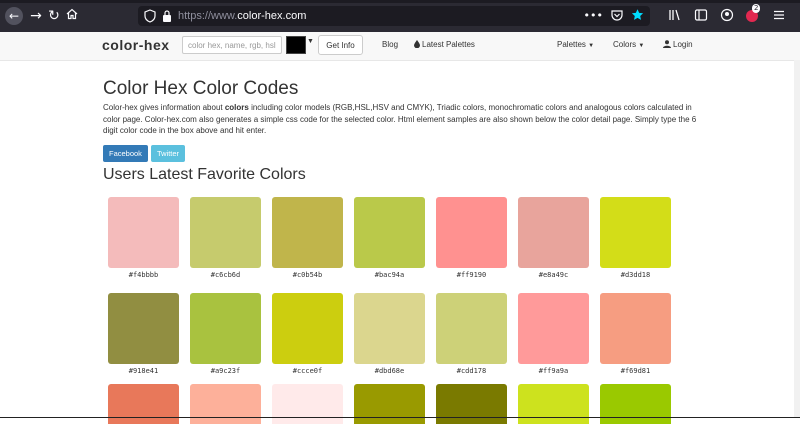 This screenshot has height=424, width=800. Describe the element at coordinates (683, 44) in the screenshot. I see `login-label: Login` at that location.